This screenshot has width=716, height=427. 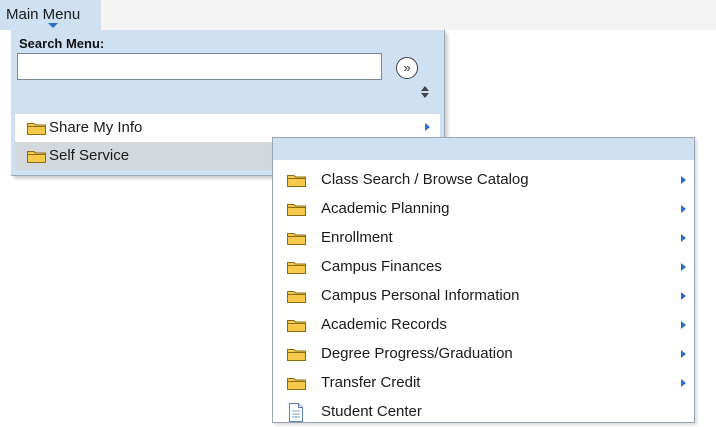 I want to click on main-menu-label: Main Menu, so click(x=43, y=14).